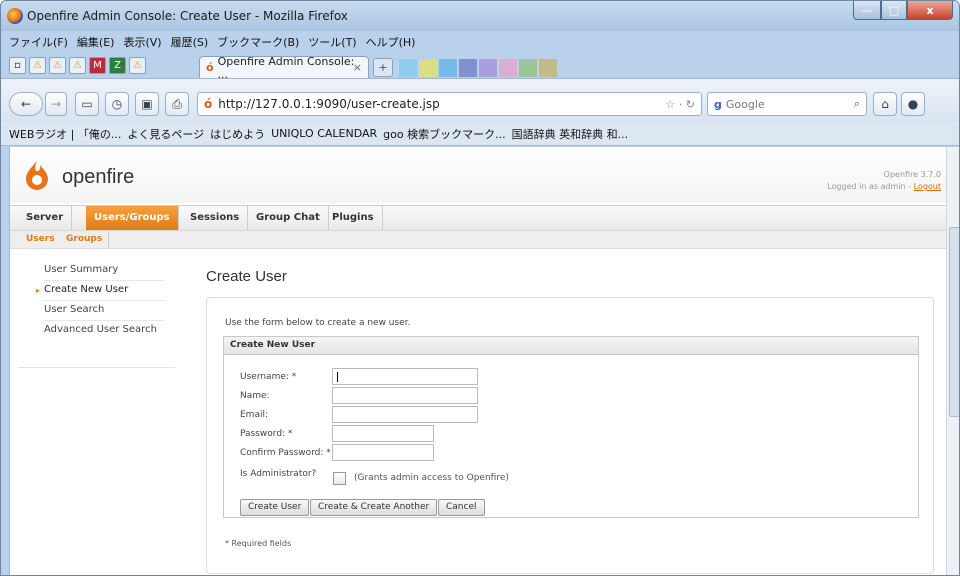 The width and height of the screenshot is (960, 576). What do you see at coordinates (258, 543) in the screenshot?
I see `required-fields-note: * Required fields` at bounding box center [258, 543].